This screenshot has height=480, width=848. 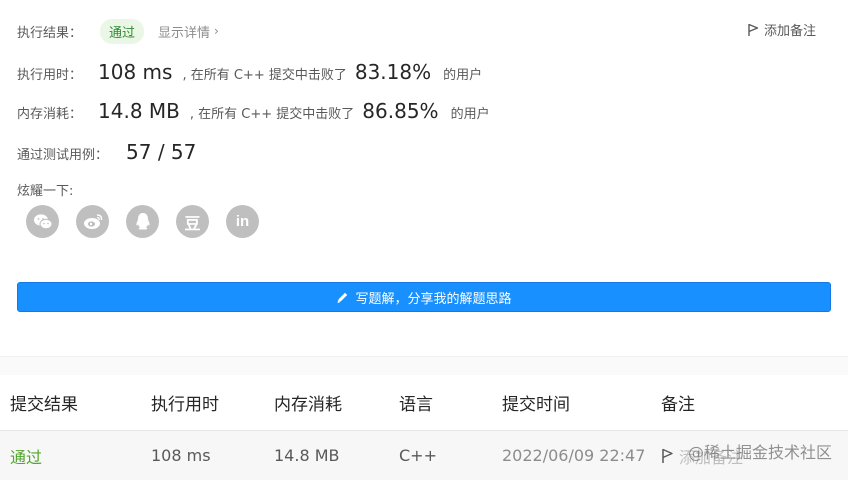 I want to click on row-add-note-button: 添加备注, so click(x=702, y=456).